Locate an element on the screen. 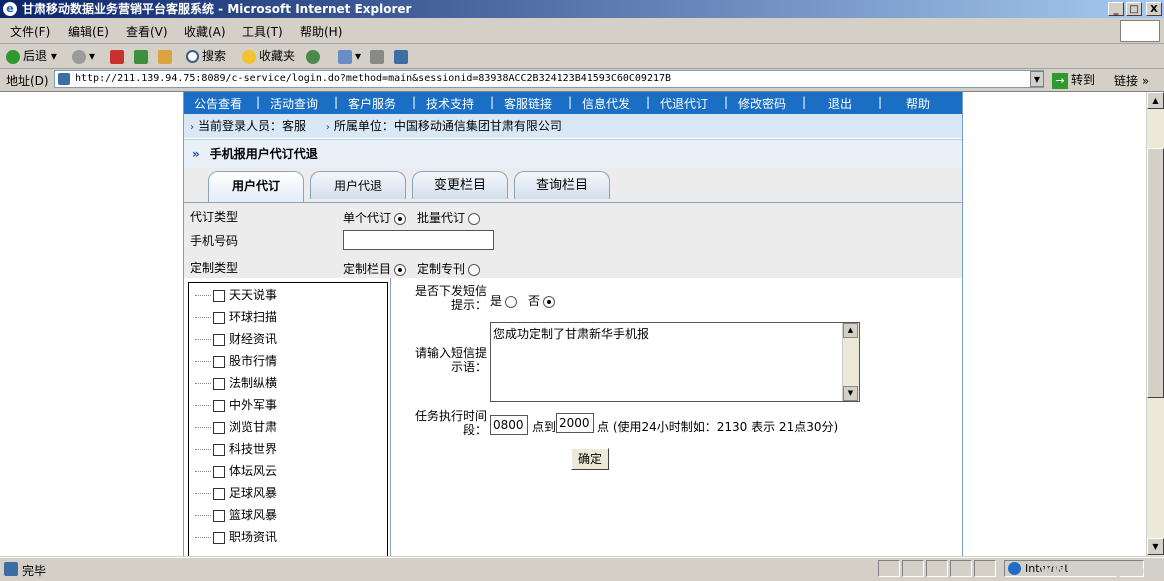 The height and width of the screenshot is (581, 1164). favorites-button: 收藏夹 is located at coordinates (268, 56).